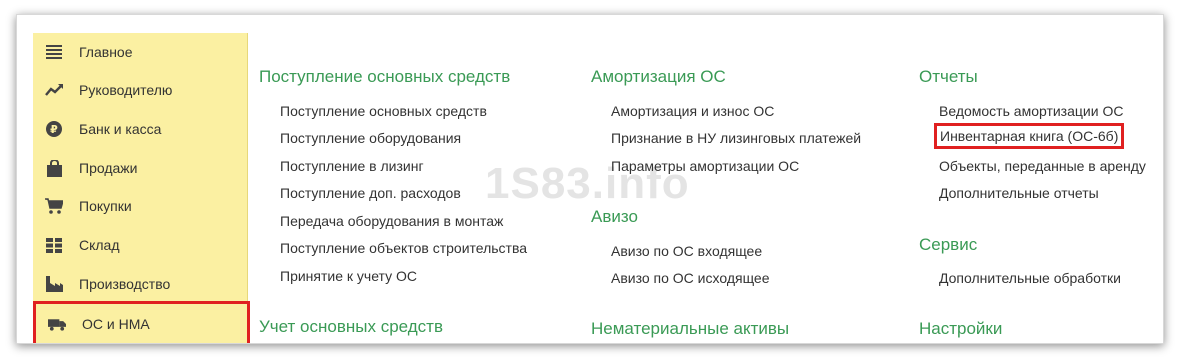 Image resolution: width=1179 pixels, height=359 pixels. Describe the element at coordinates (658, 76) in the screenshot. I see `section-title-amortizaciya: Амортизация ОС` at that location.